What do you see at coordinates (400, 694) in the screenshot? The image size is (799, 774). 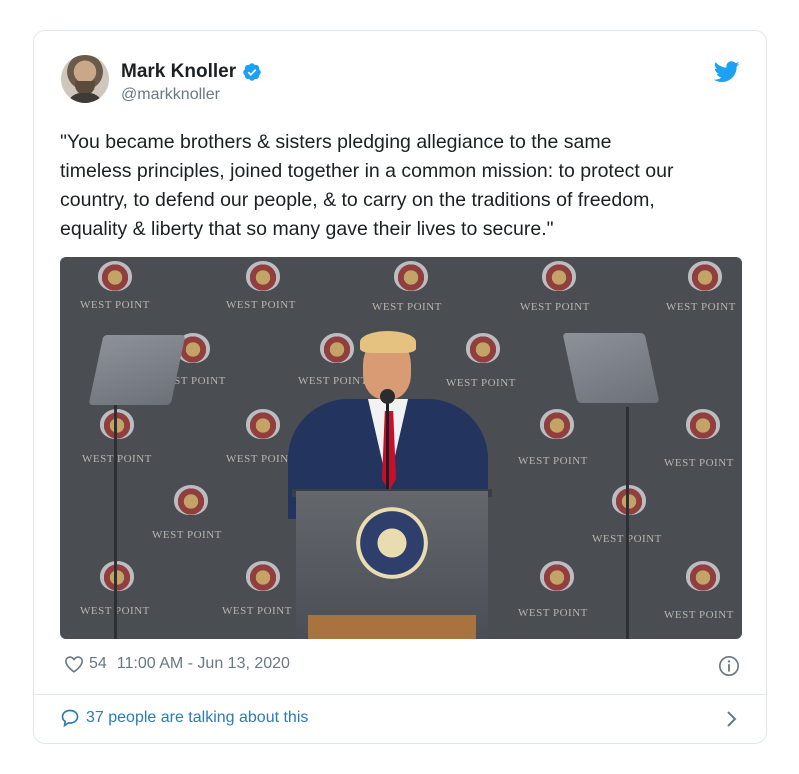 I see `divider` at bounding box center [400, 694].